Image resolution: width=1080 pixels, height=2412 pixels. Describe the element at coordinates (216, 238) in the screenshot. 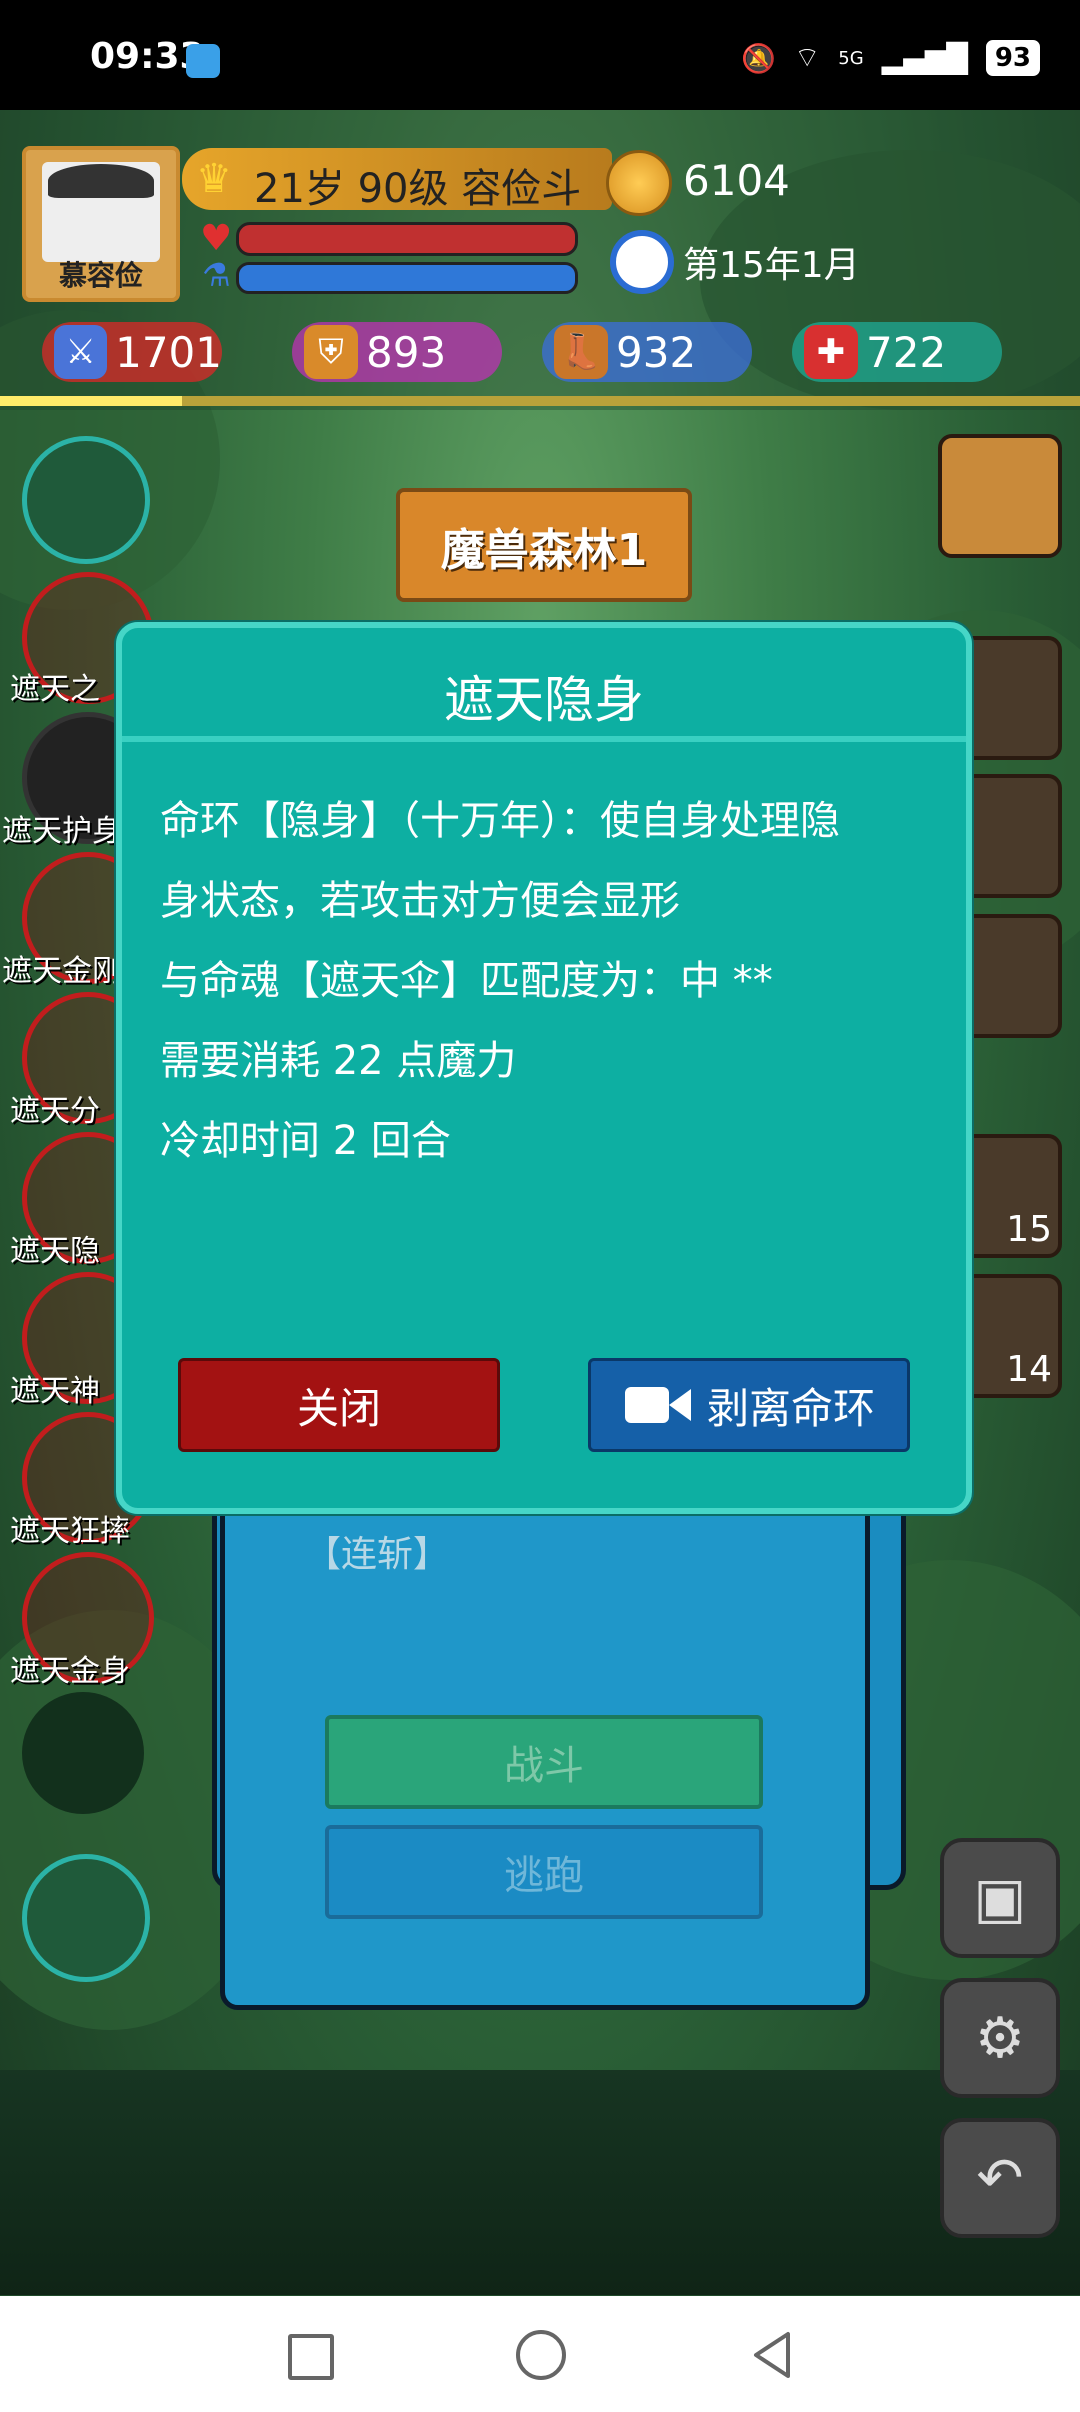

I see `heart-icon: ♥` at that location.